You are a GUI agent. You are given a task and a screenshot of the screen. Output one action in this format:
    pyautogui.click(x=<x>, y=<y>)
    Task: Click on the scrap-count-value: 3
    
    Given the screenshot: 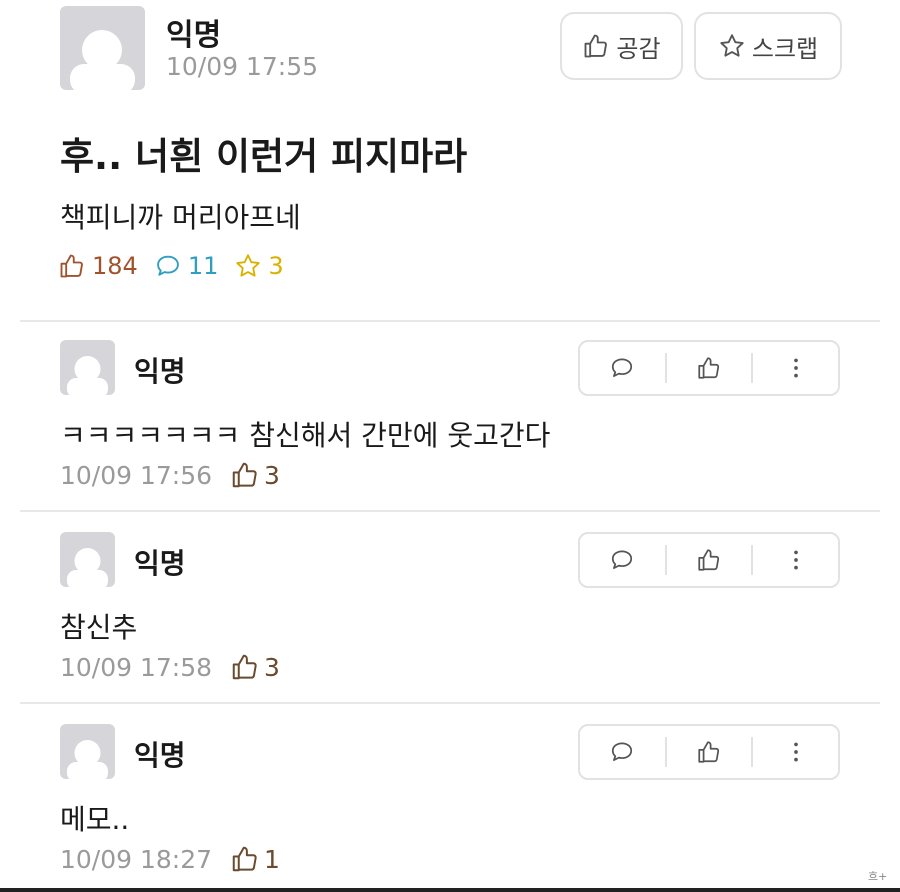 What is the action you would take?
    pyautogui.click(x=276, y=266)
    